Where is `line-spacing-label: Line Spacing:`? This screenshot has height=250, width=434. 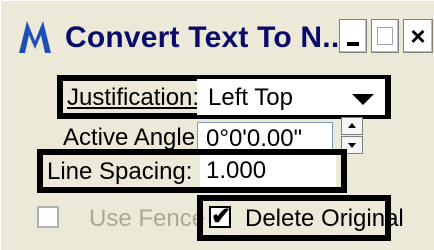
line-spacing-label: Line Spacing: is located at coordinates (120, 171).